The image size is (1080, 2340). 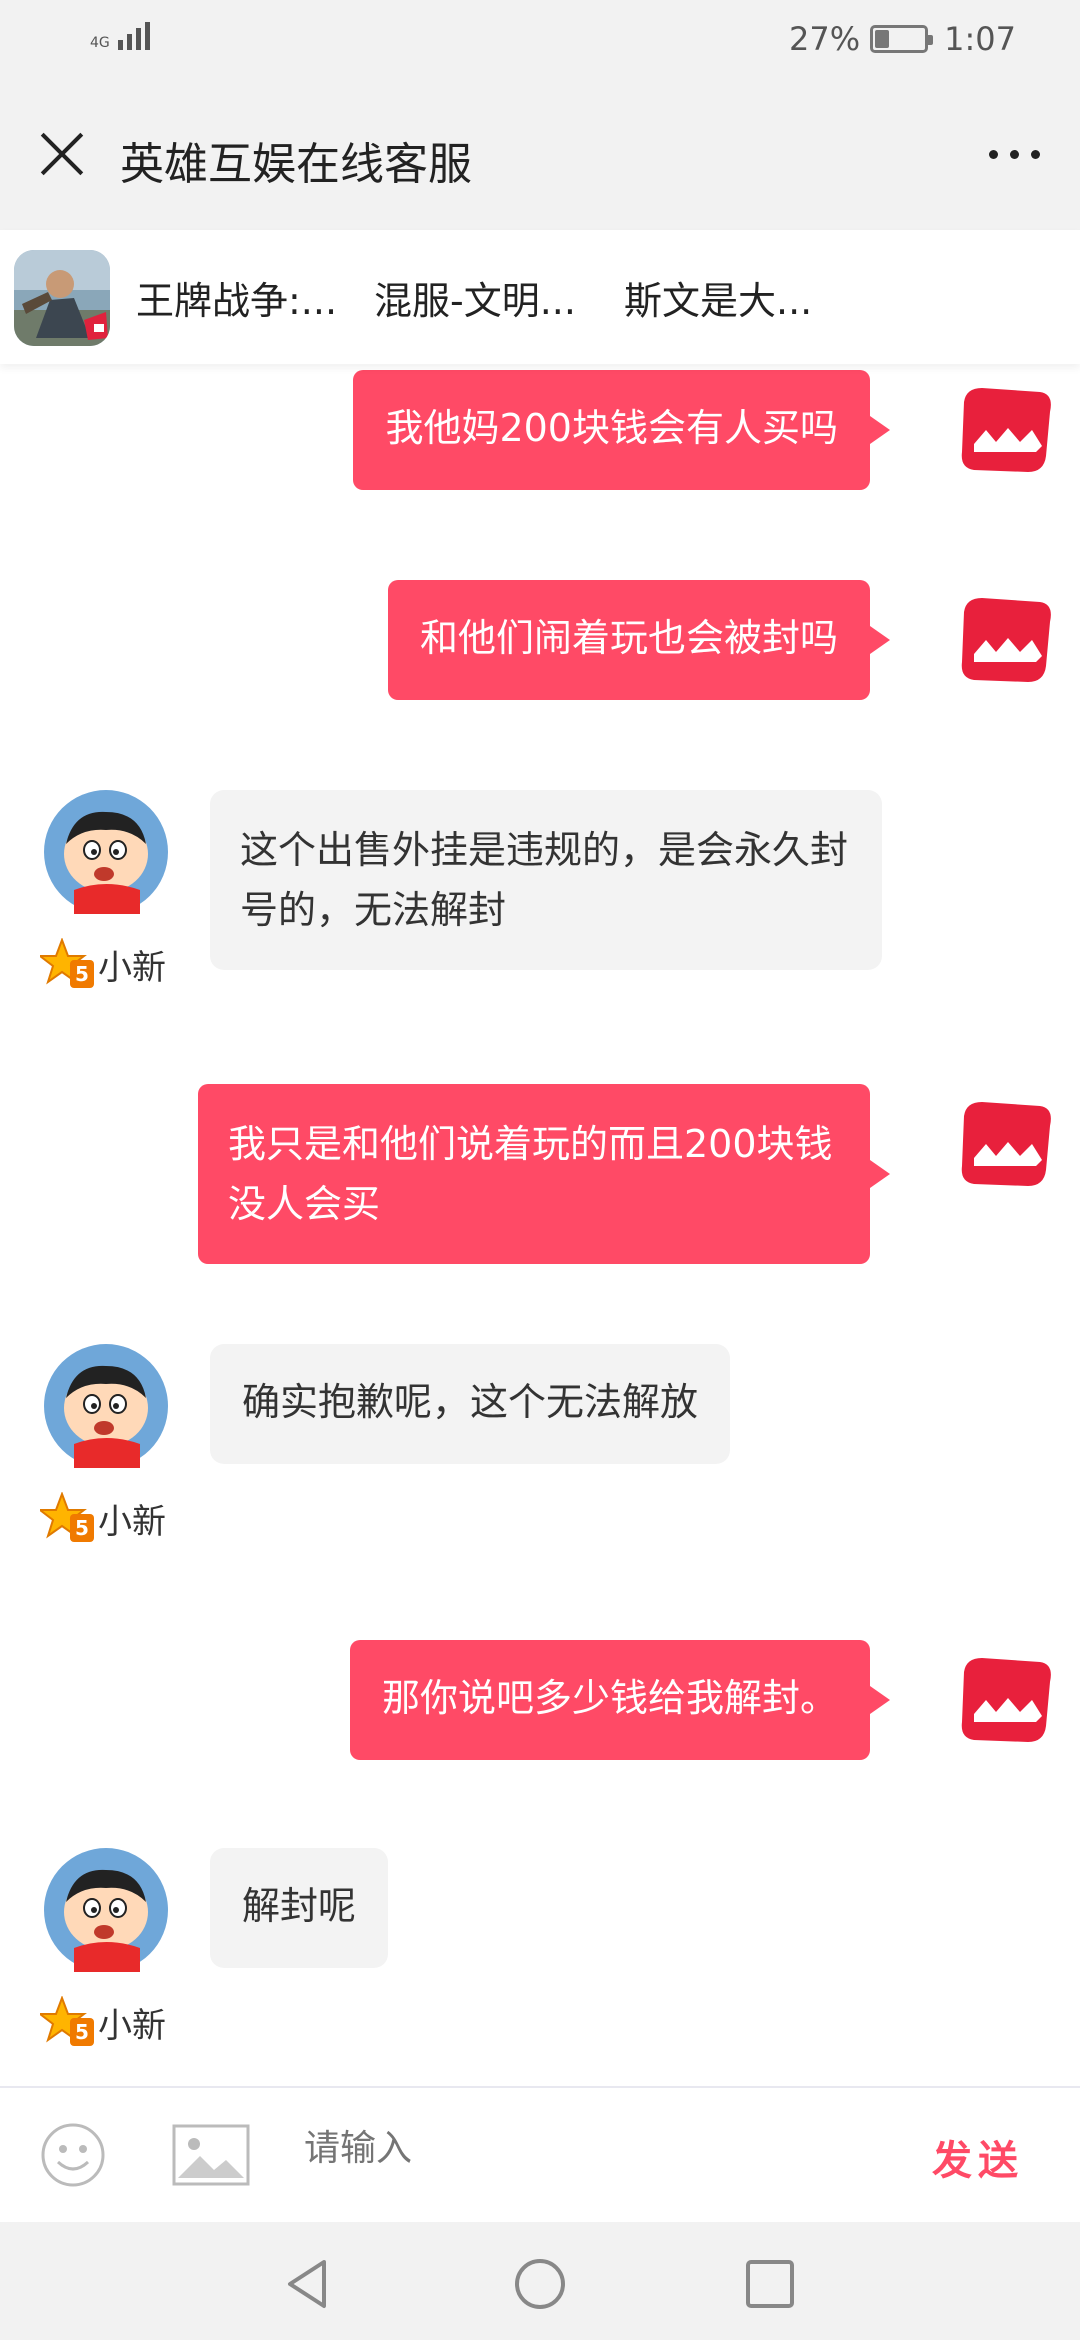 What do you see at coordinates (73, 2155) in the screenshot?
I see `emoji-icon` at bounding box center [73, 2155].